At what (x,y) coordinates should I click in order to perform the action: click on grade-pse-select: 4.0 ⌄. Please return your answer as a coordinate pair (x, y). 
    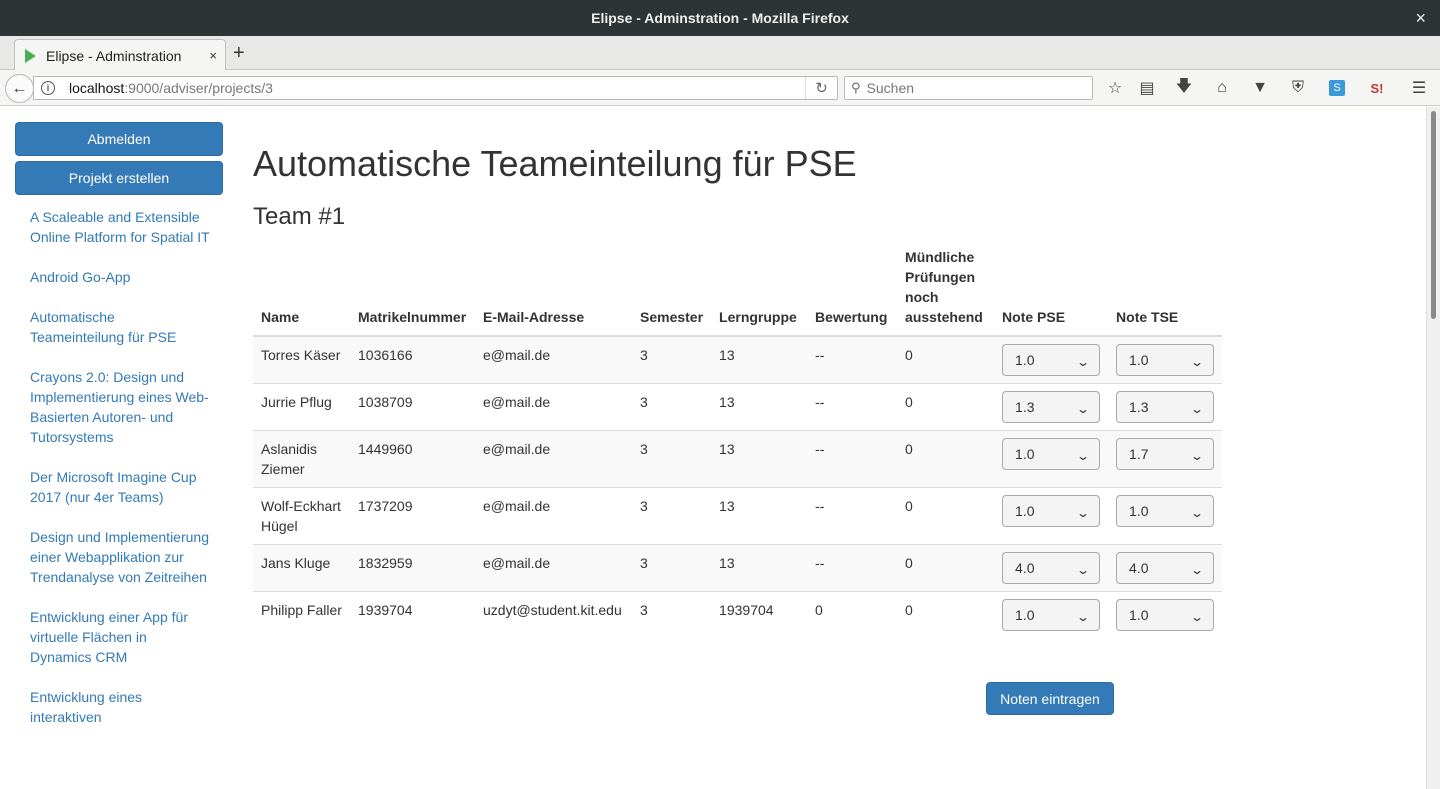
    Looking at the image, I should click on (1051, 568).